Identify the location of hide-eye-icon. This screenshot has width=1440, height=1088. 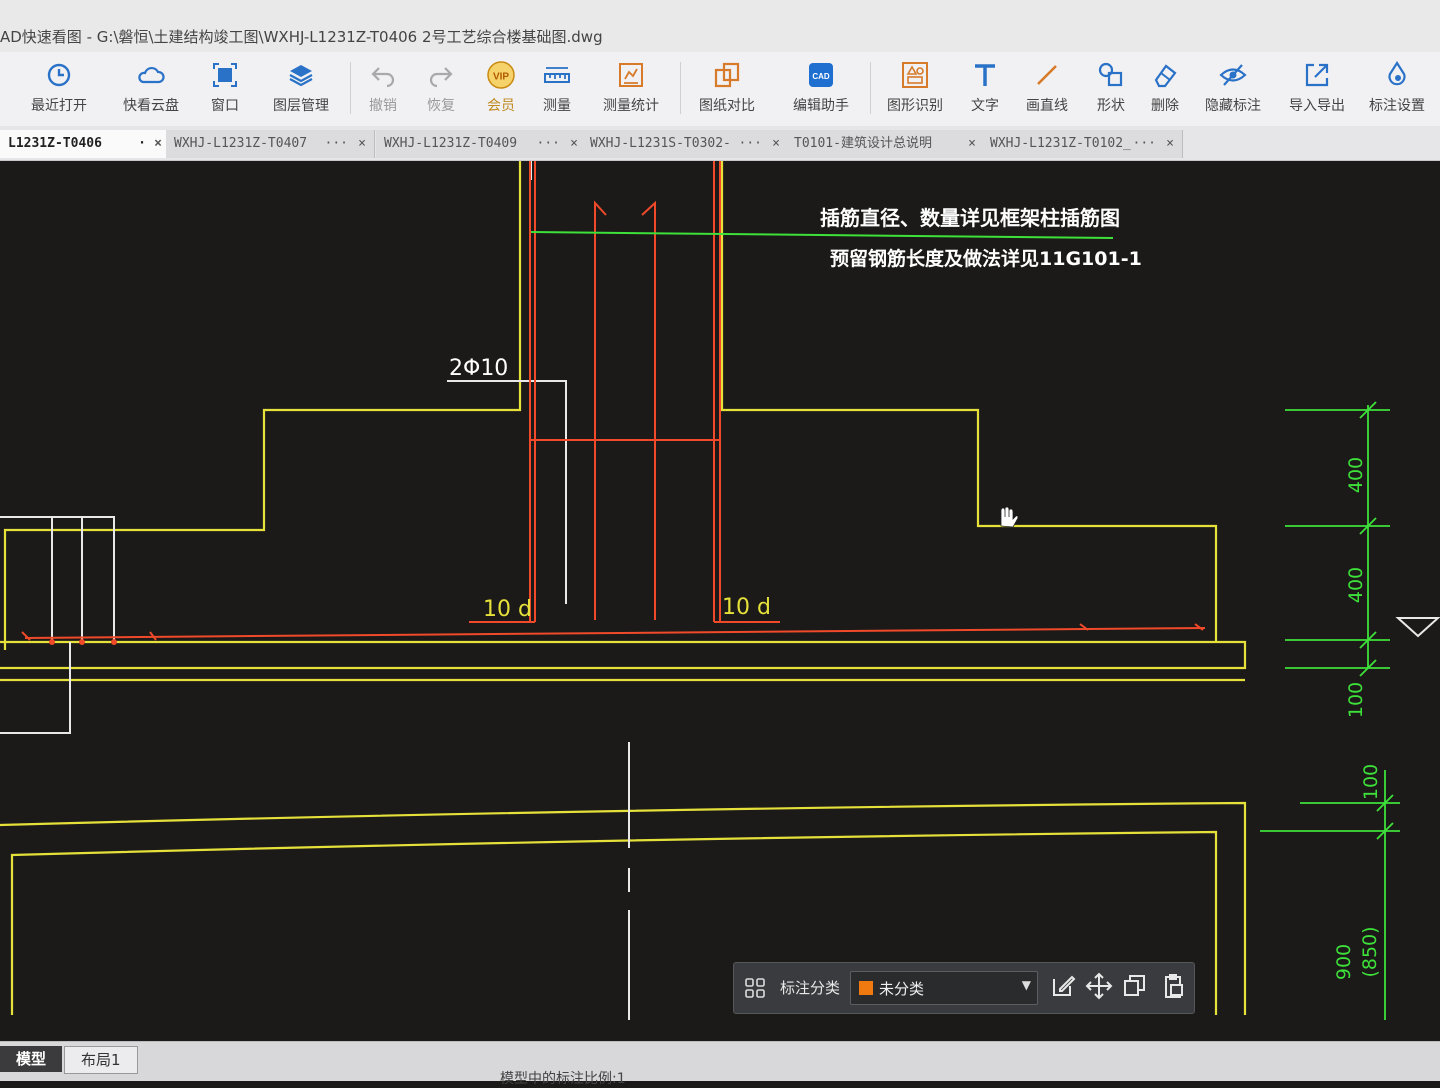
(1233, 75).